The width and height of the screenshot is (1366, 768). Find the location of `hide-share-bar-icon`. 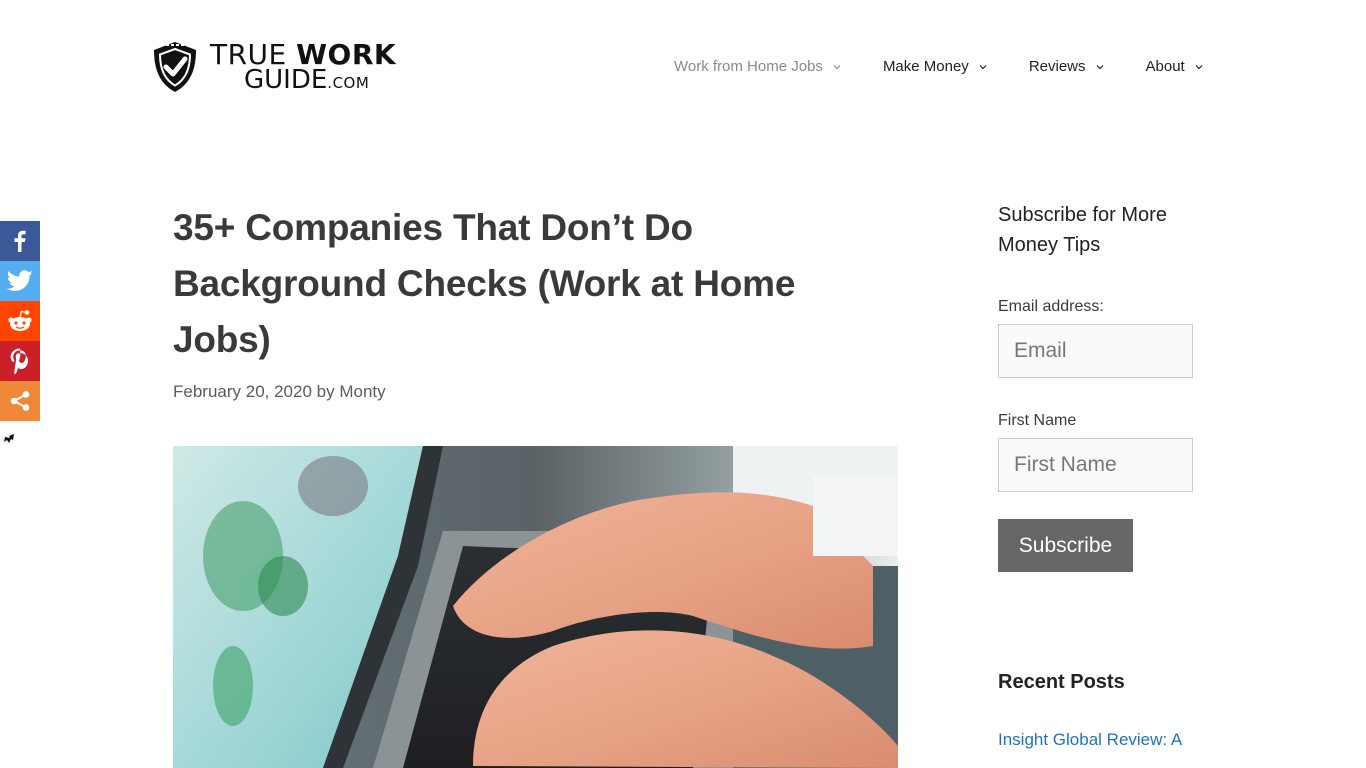

hide-share-bar-icon is located at coordinates (9, 439).